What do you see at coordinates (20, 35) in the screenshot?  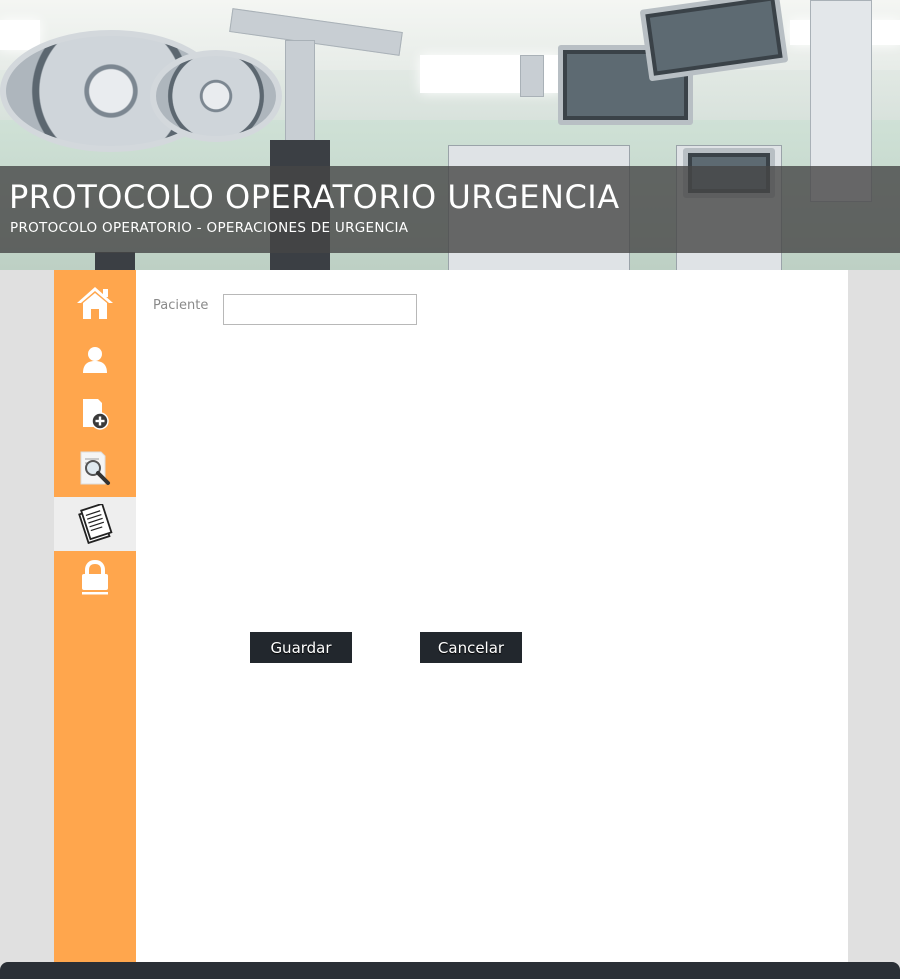 I see `ceiling-light` at bounding box center [20, 35].